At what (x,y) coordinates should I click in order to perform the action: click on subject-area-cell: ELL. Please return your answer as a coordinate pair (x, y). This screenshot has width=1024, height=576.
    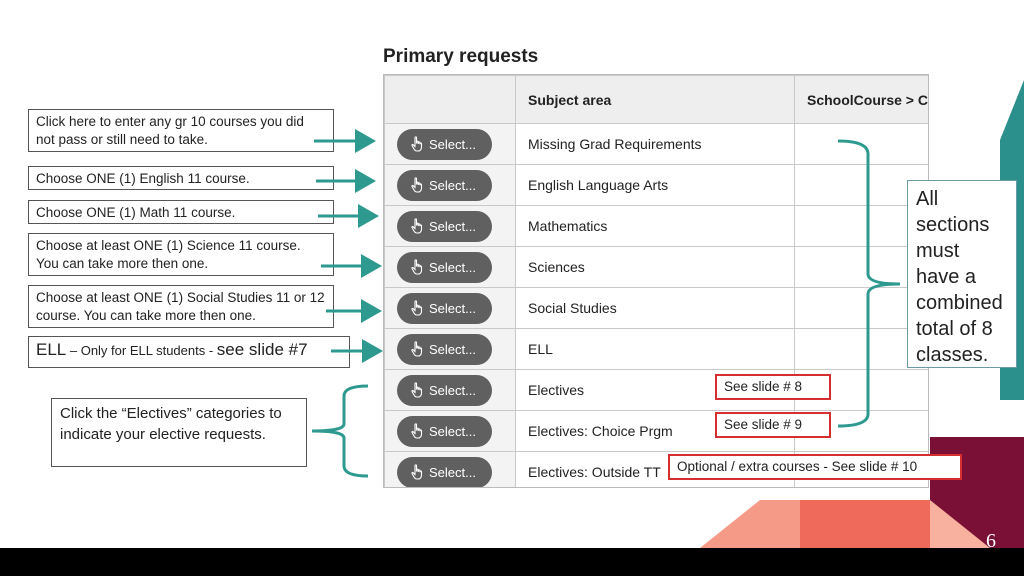
    Looking at the image, I should click on (655, 349).